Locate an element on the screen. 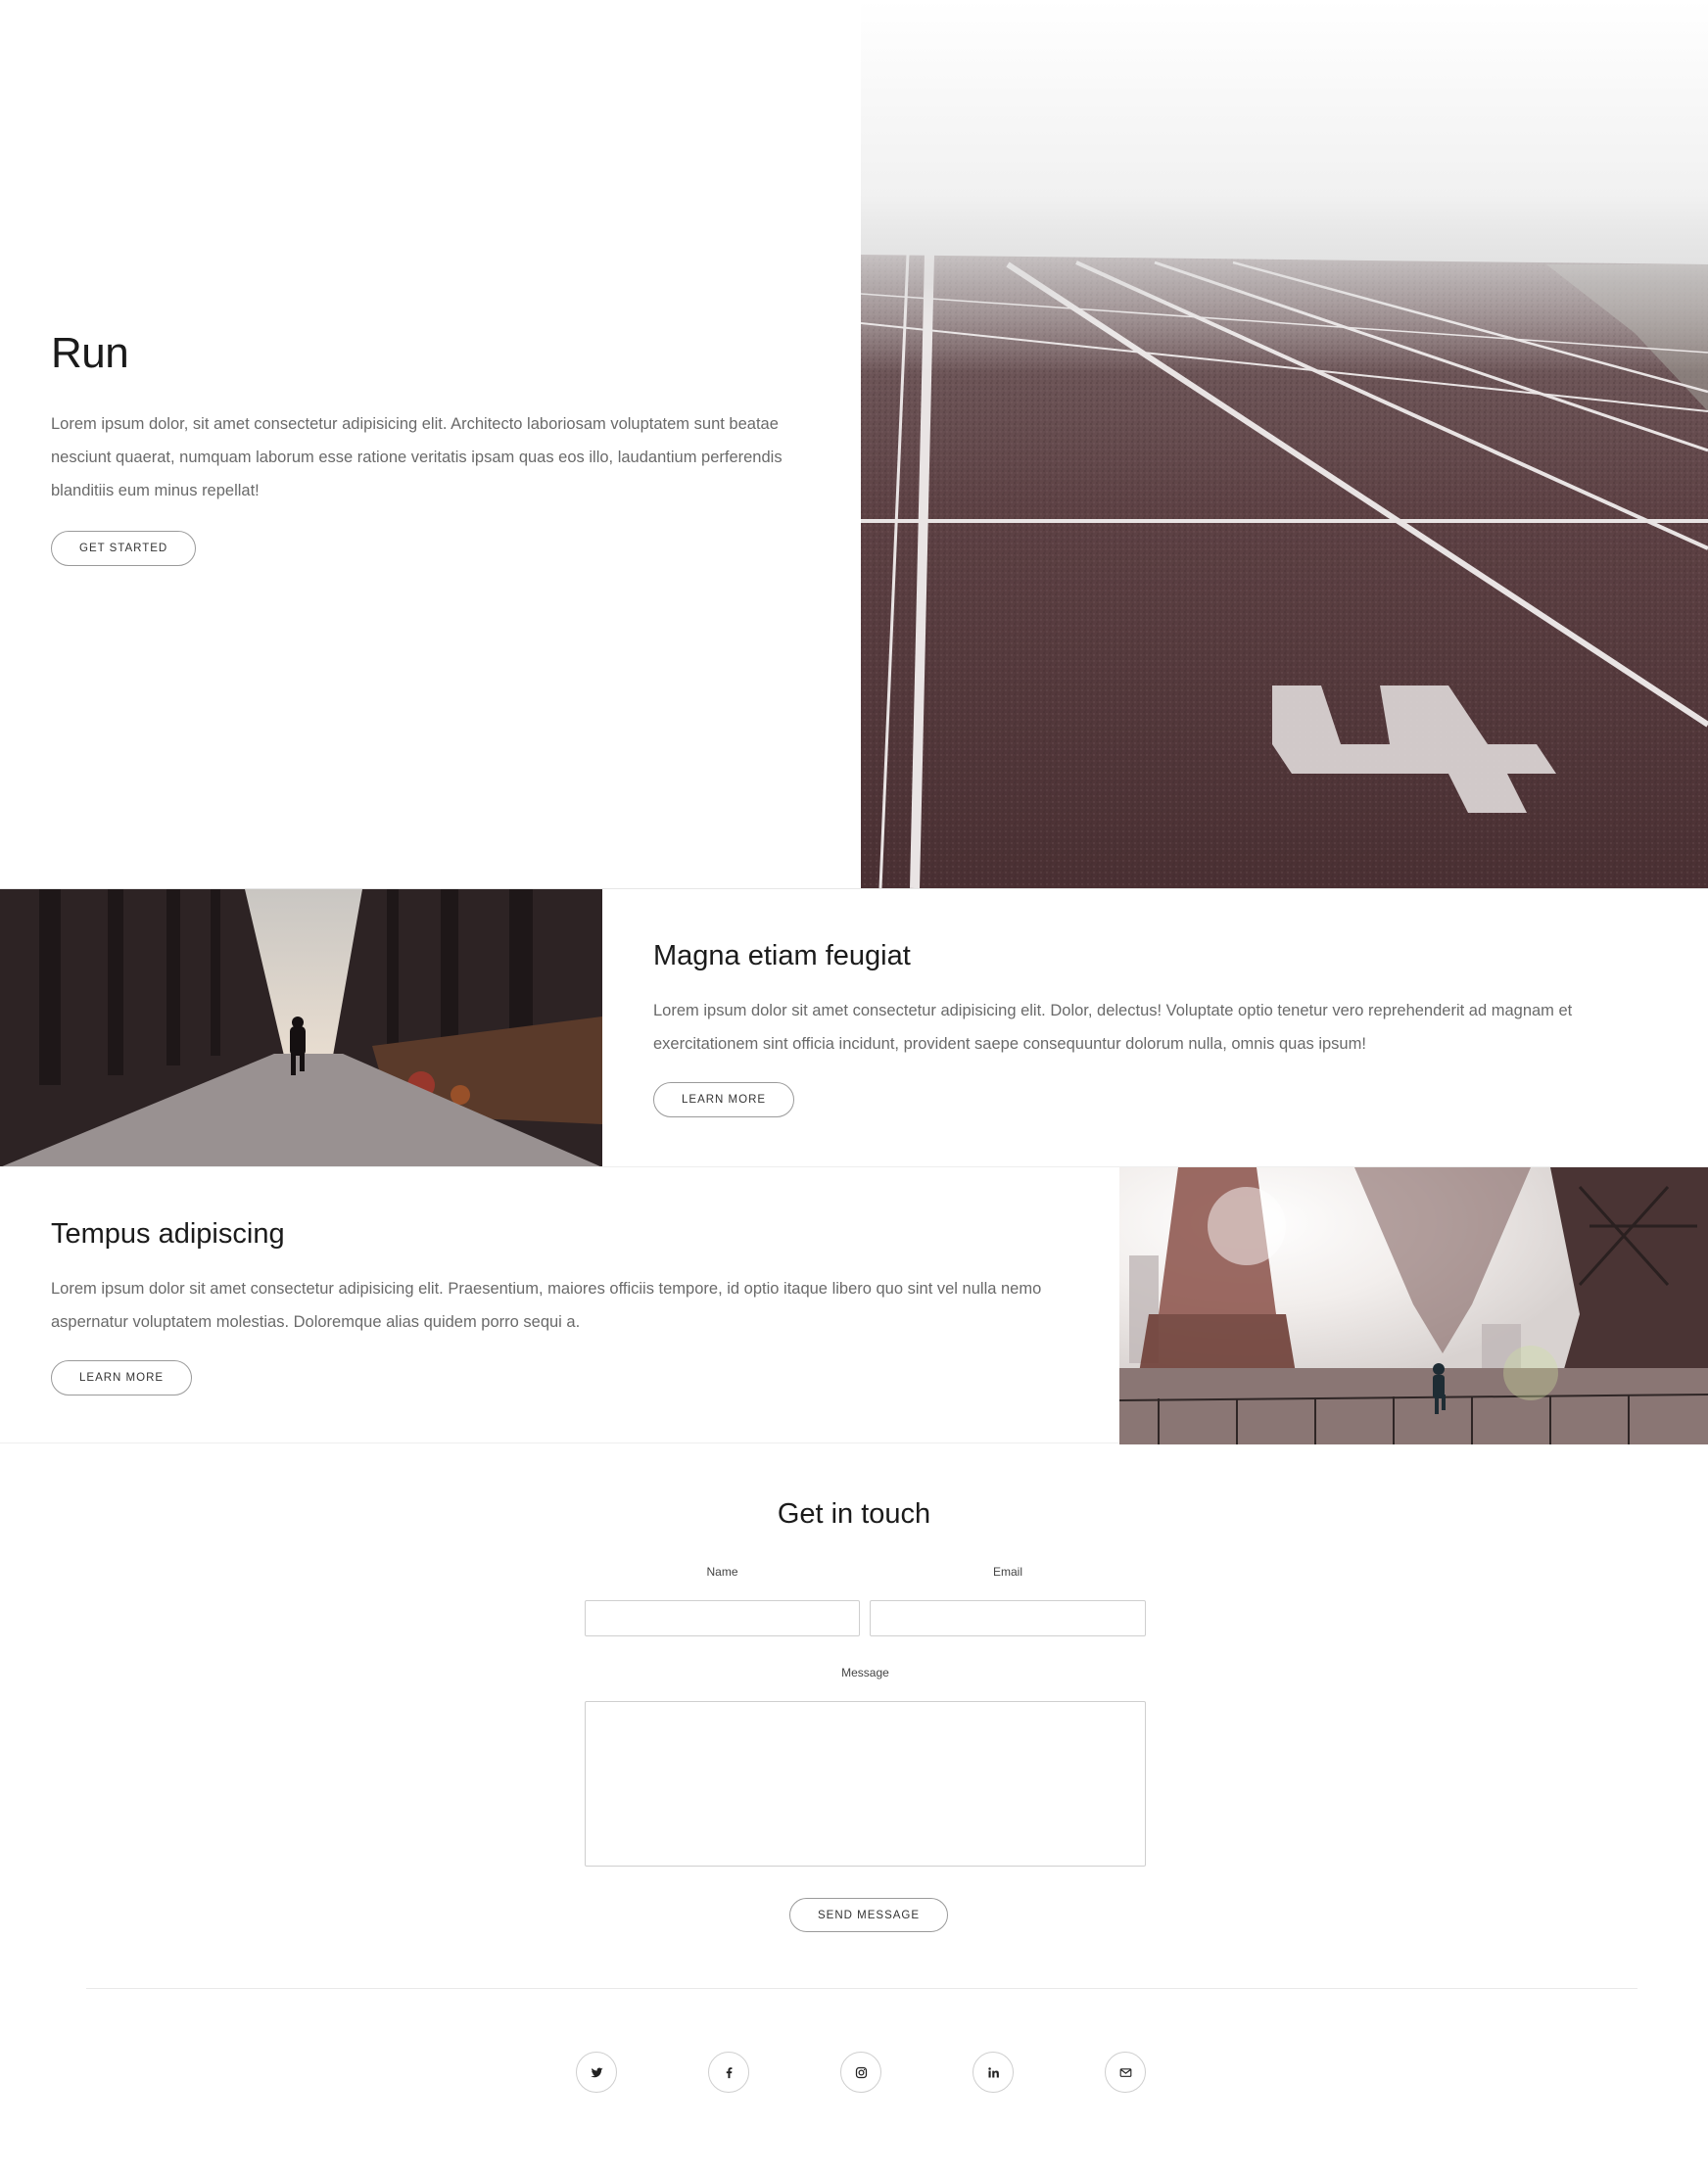 The height and width of the screenshot is (2176, 1708). linkedin-link is located at coordinates (993, 2072).